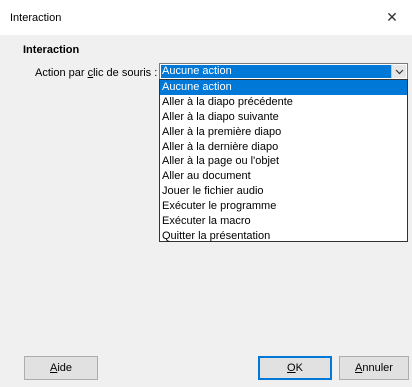 This screenshot has width=412, height=387. I want to click on dropdown-option: Aller au document, so click(283, 176).